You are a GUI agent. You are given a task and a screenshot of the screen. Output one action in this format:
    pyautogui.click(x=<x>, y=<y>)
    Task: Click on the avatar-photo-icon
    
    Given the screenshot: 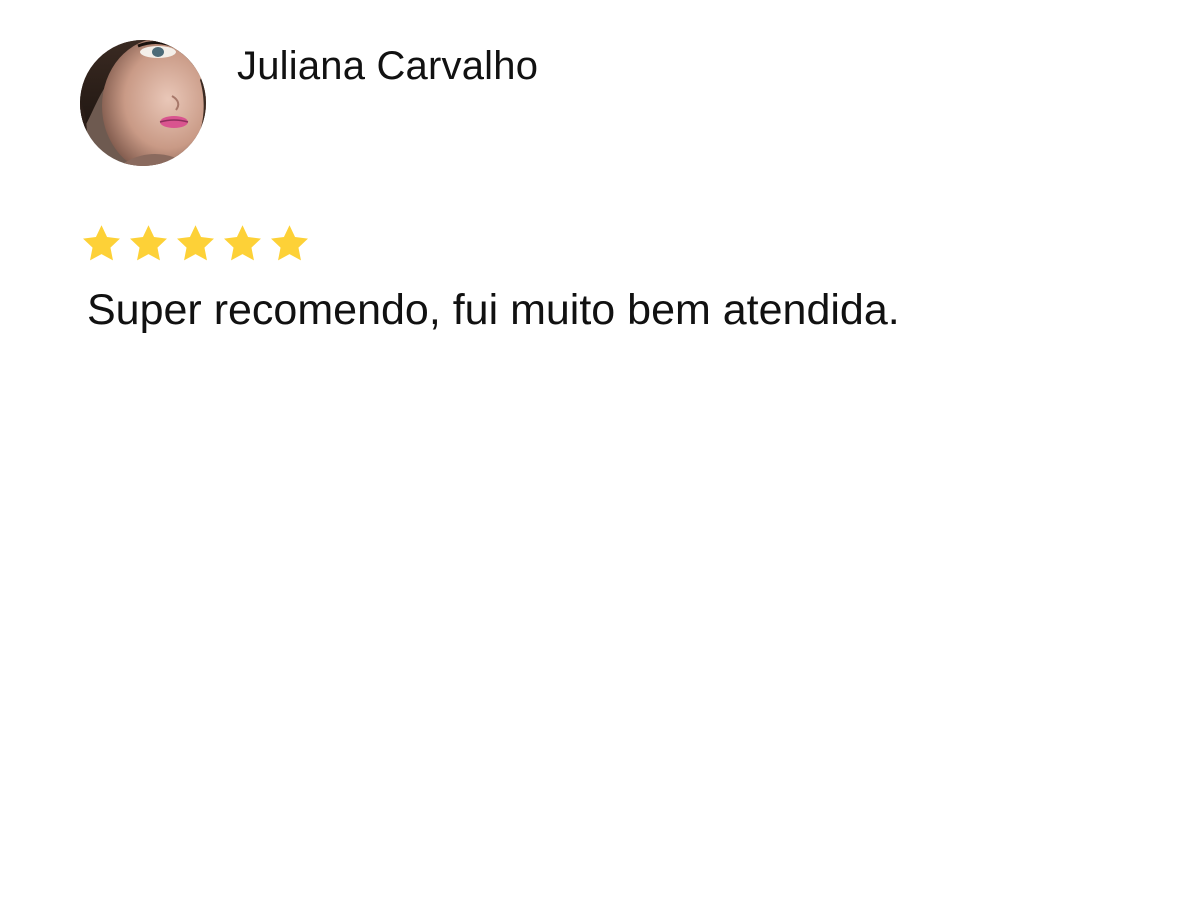 What is the action you would take?
    pyautogui.click(x=143, y=103)
    